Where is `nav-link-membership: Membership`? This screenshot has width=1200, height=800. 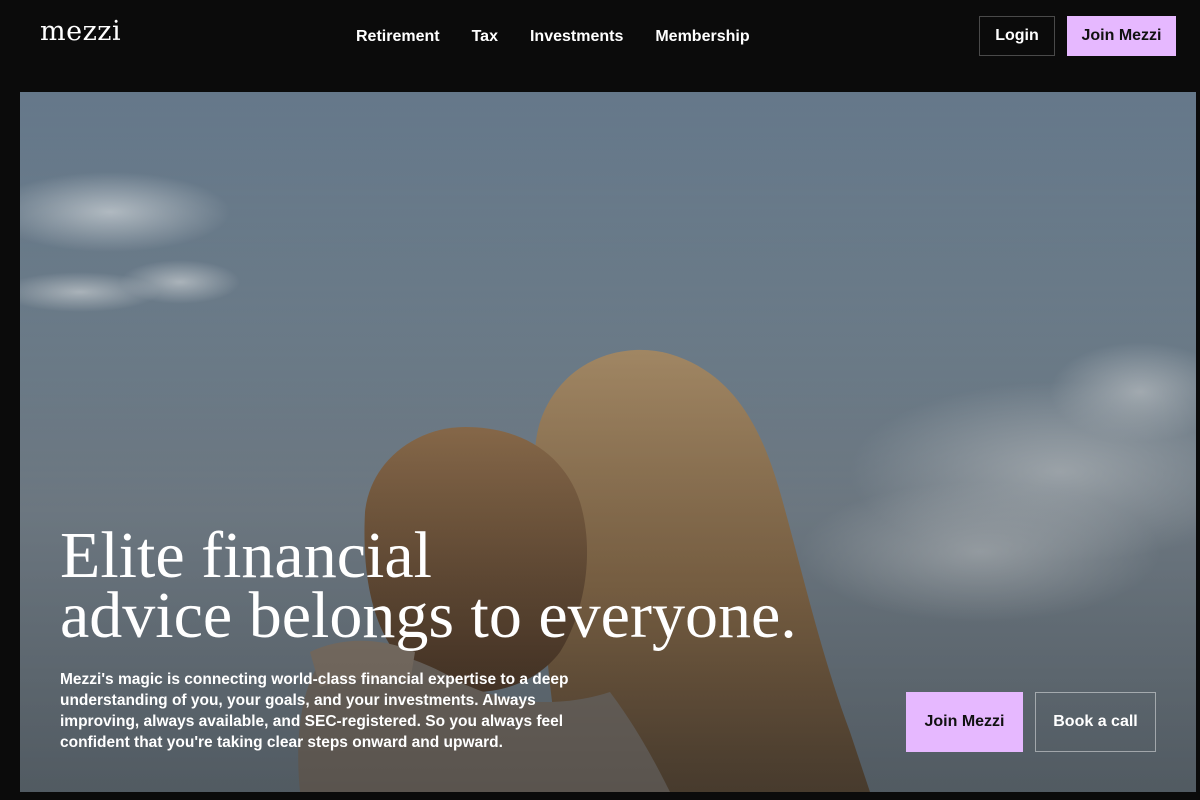
nav-link-membership: Membership is located at coordinates (702, 37).